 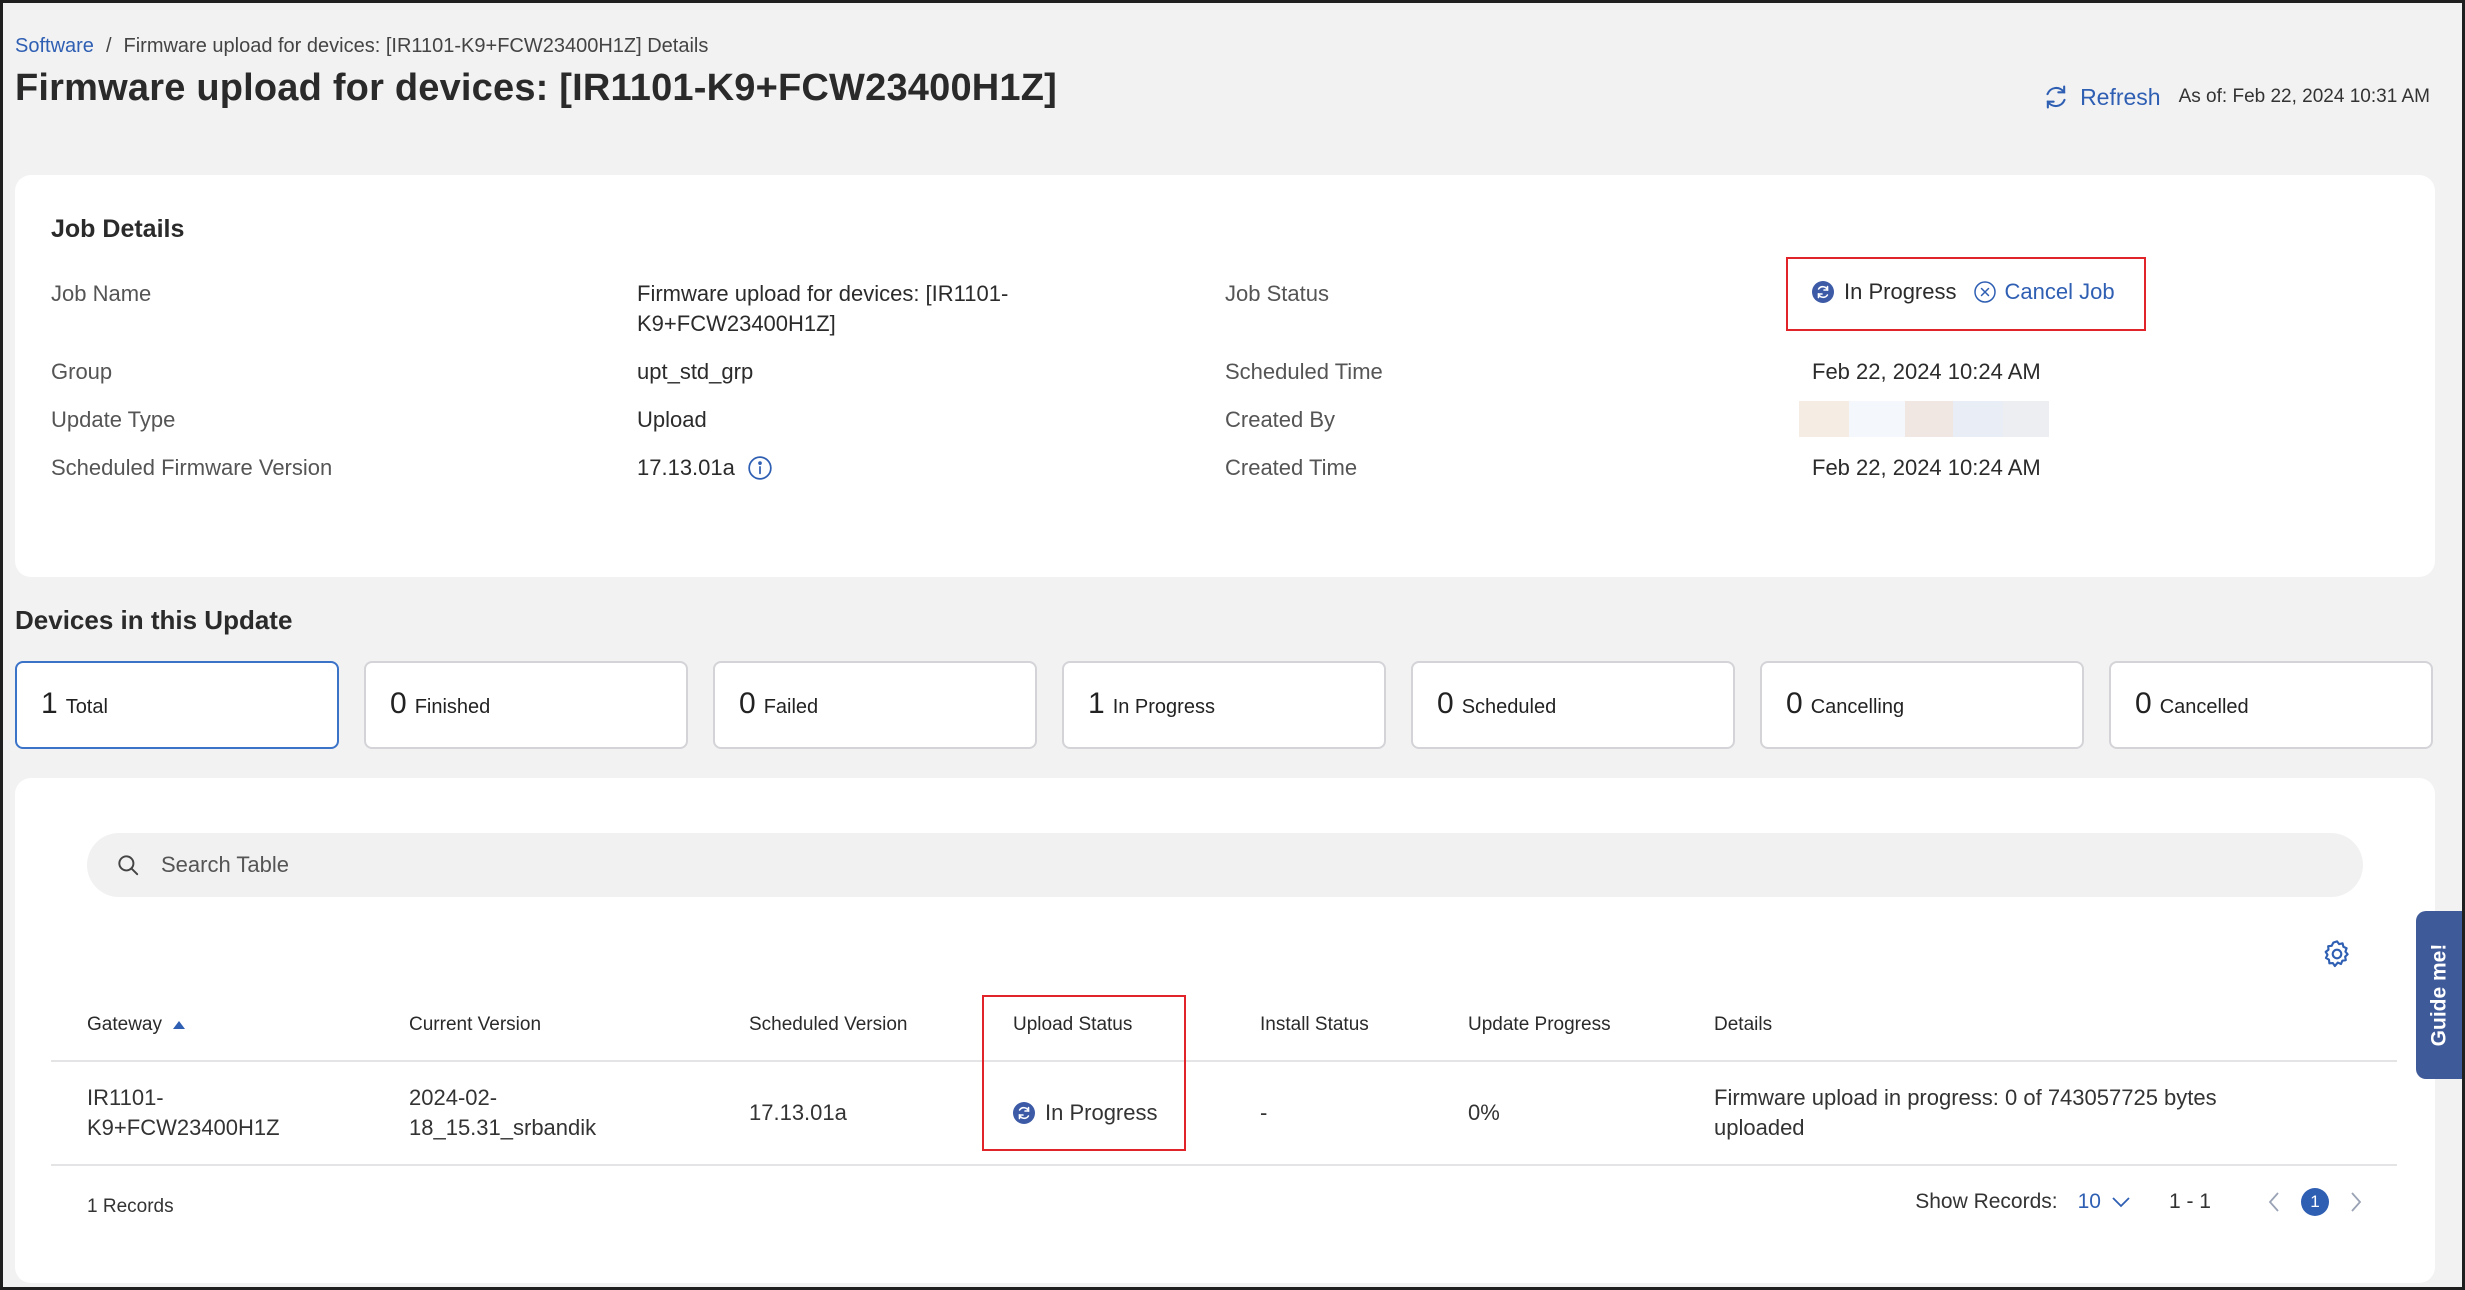 What do you see at coordinates (2059, 291) in the screenshot?
I see `cancel-job-label: Cancel Job` at bounding box center [2059, 291].